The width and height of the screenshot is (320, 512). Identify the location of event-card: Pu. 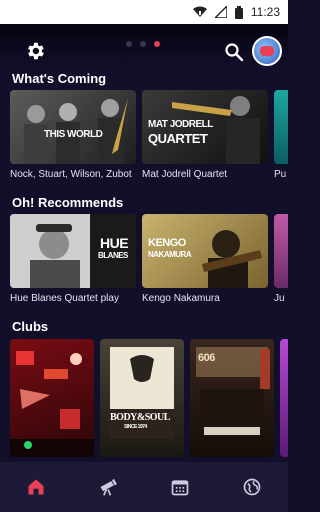
(281, 135).